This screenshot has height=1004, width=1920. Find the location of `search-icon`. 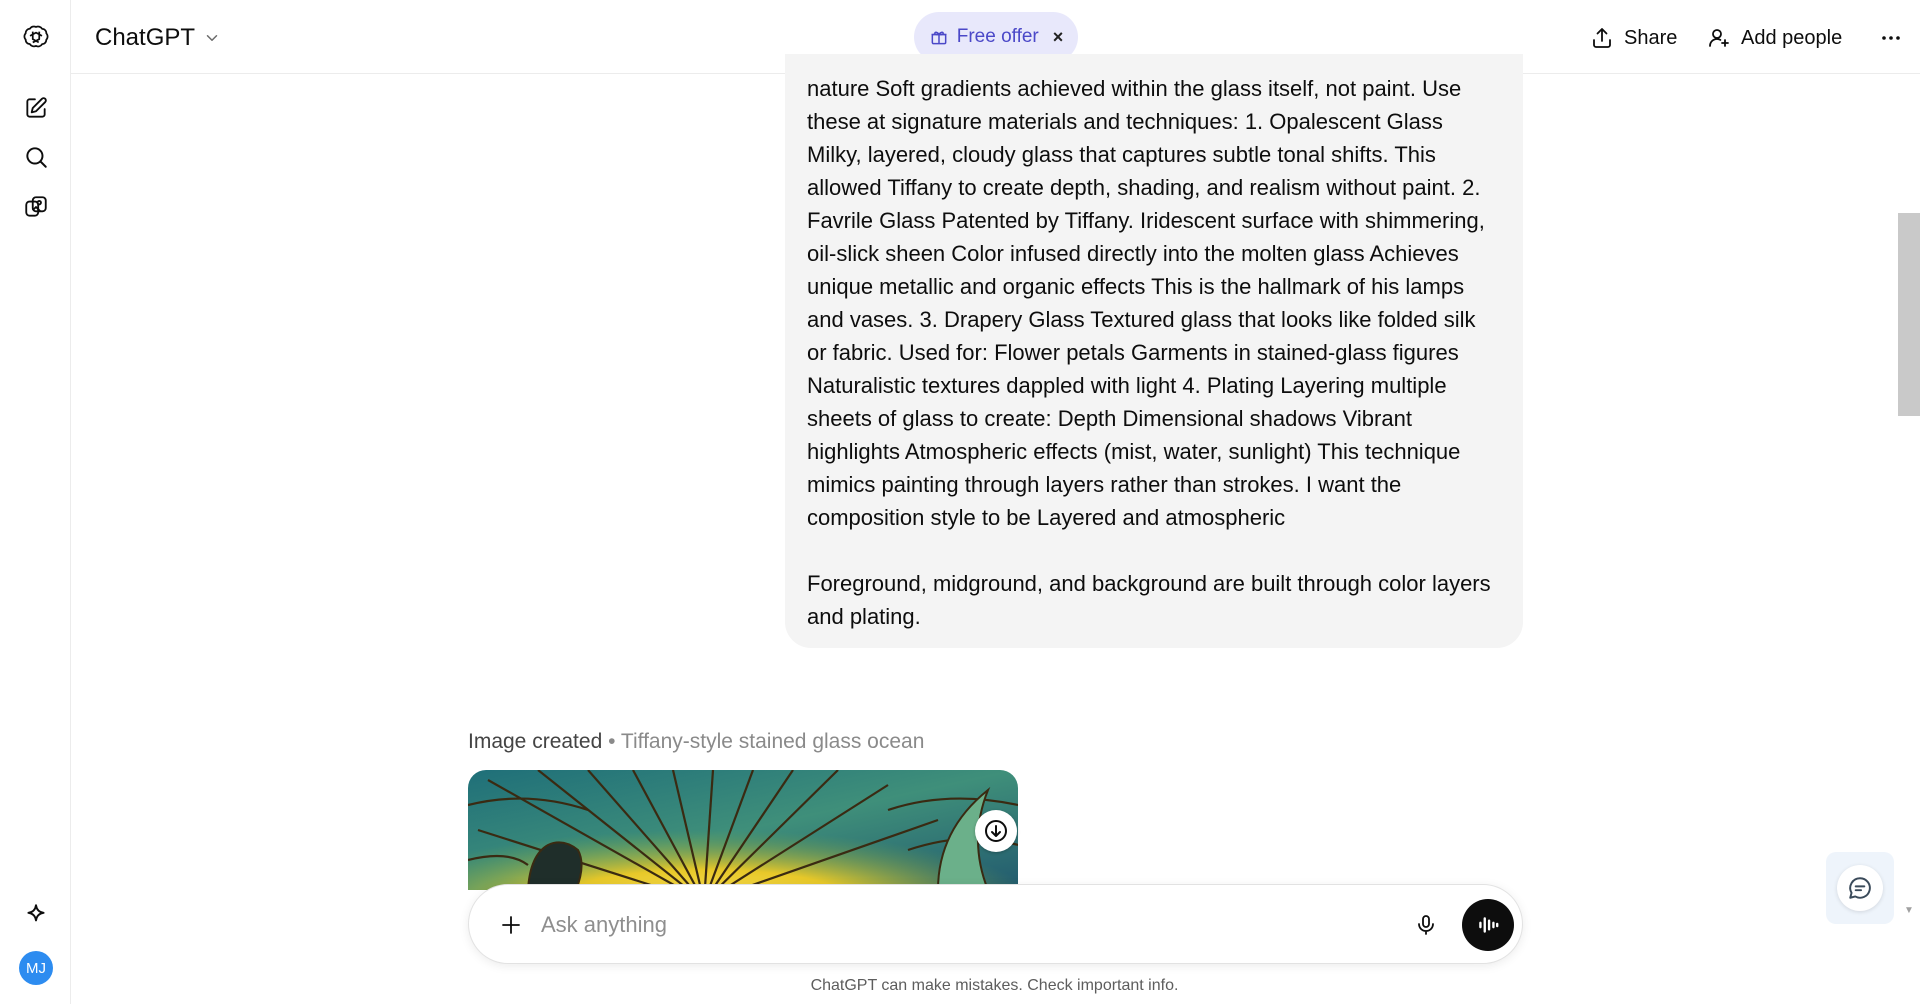

search-icon is located at coordinates (36, 157).